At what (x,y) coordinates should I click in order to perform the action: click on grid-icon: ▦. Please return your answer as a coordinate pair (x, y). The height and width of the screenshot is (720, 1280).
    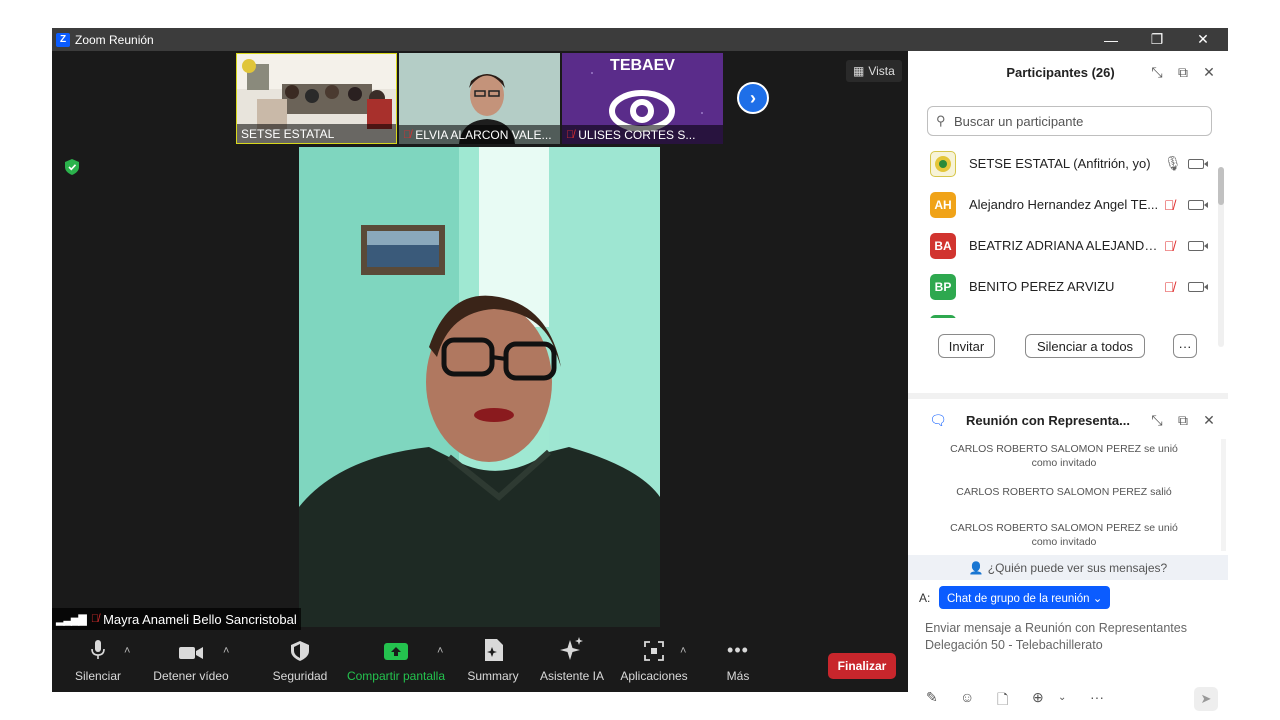
    Looking at the image, I should click on (859, 71).